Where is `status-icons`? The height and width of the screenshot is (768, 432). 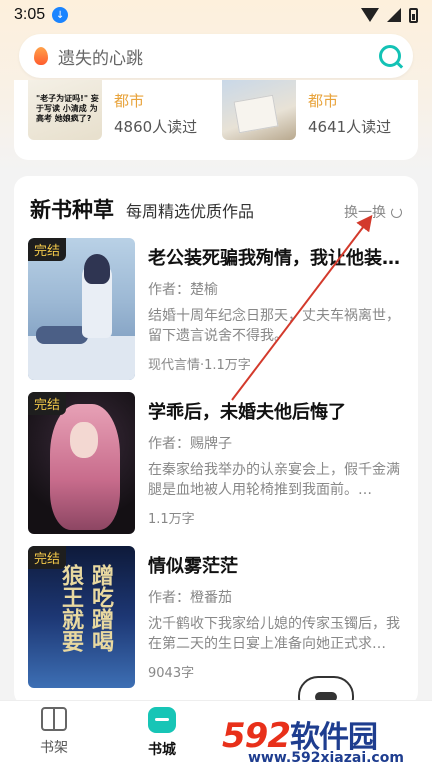 status-icons is located at coordinates (389, 15).